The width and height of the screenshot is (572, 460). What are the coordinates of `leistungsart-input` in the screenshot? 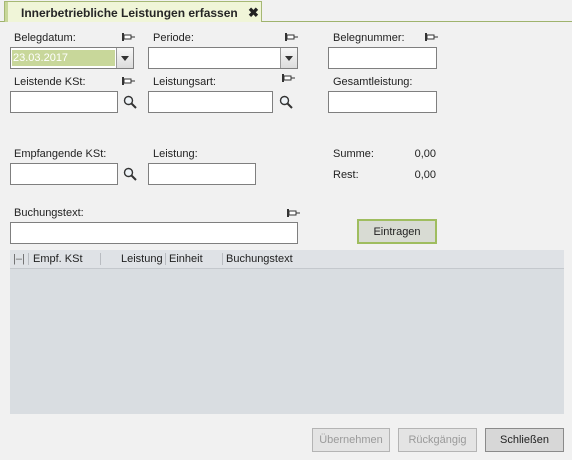 It's located at (210, 102).